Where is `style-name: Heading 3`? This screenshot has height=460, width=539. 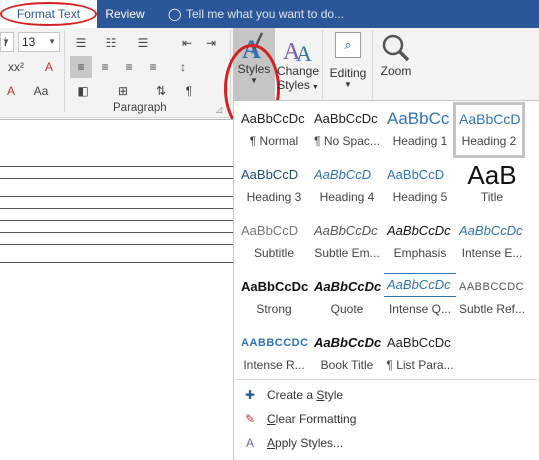 style-name: Heading 3 is located at coordinates (274, 197).